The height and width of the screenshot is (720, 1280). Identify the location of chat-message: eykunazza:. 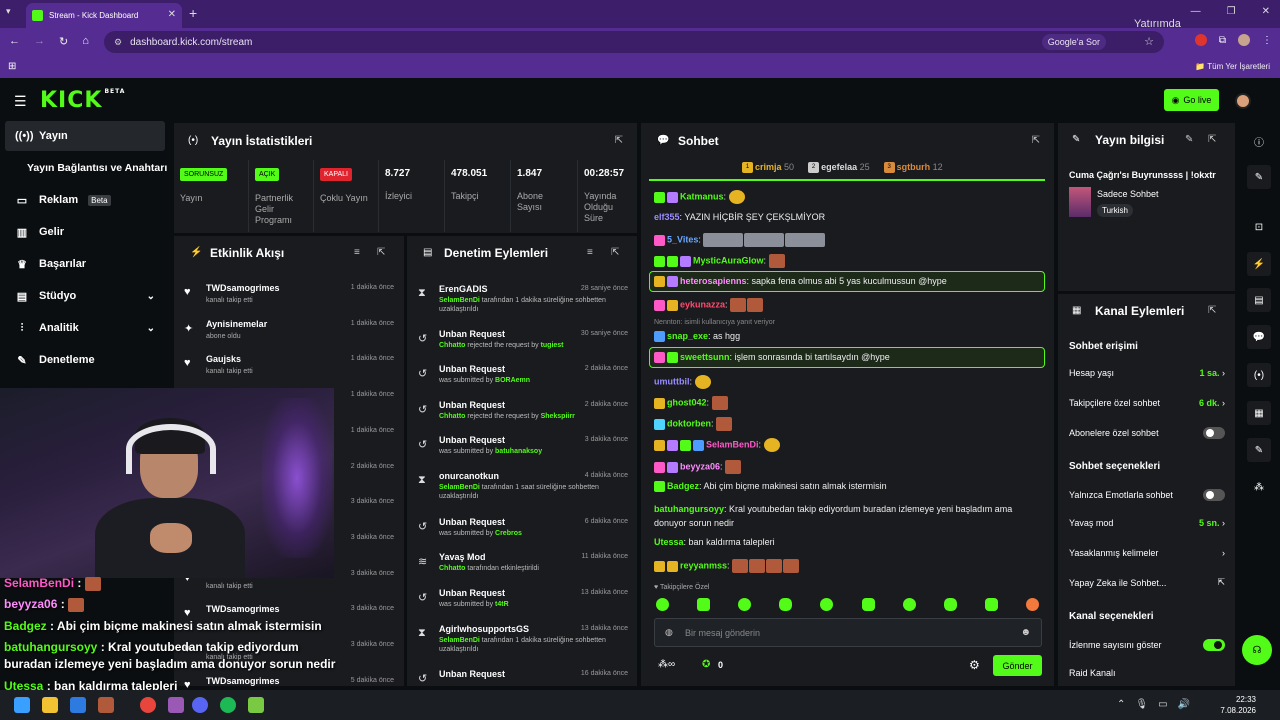
(709, 305).